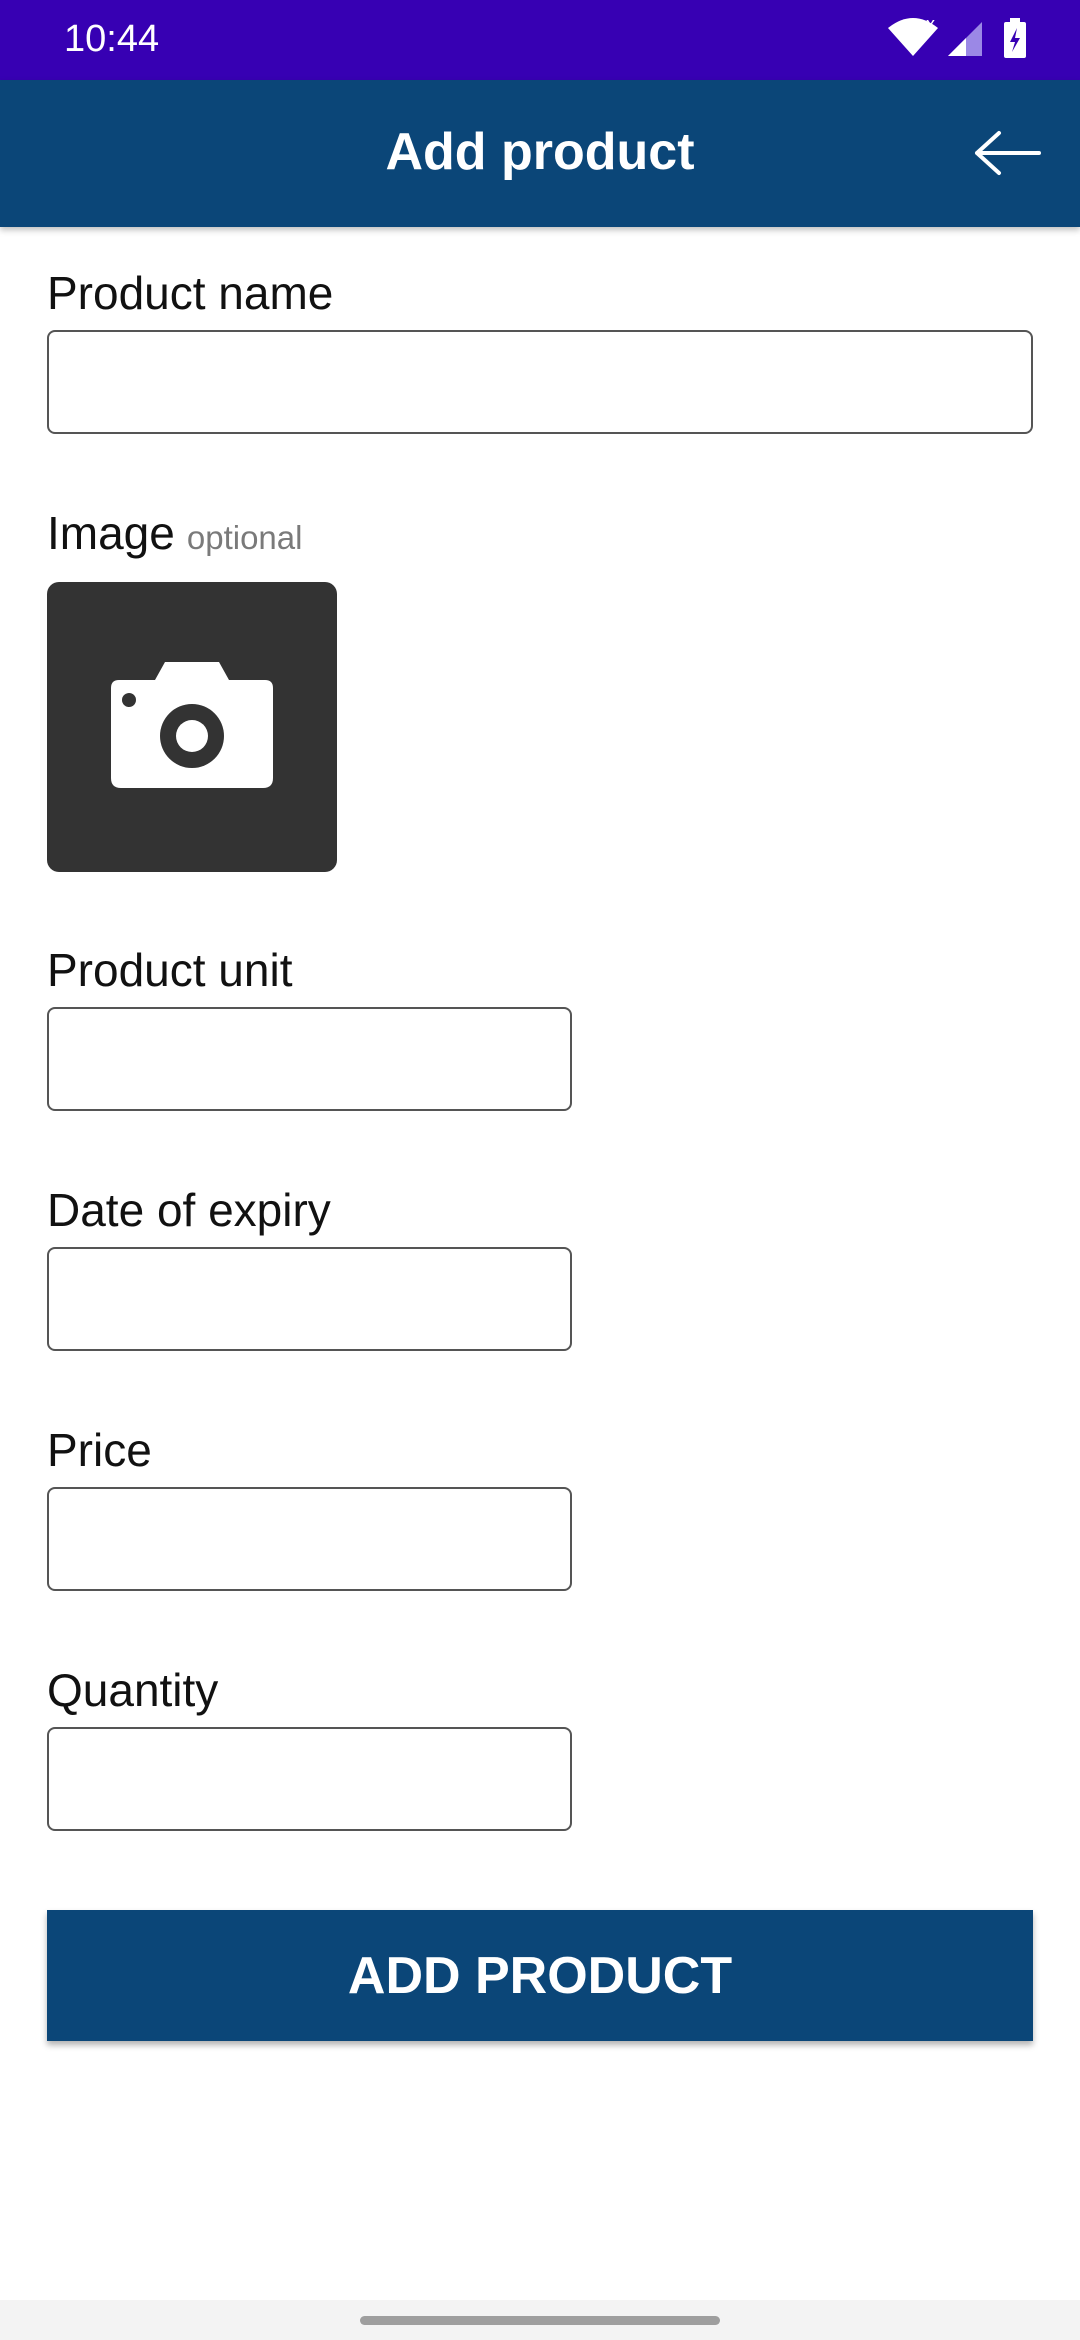 The image size is (1080, 2340). I want to click on back-button, so click(1008, 153).